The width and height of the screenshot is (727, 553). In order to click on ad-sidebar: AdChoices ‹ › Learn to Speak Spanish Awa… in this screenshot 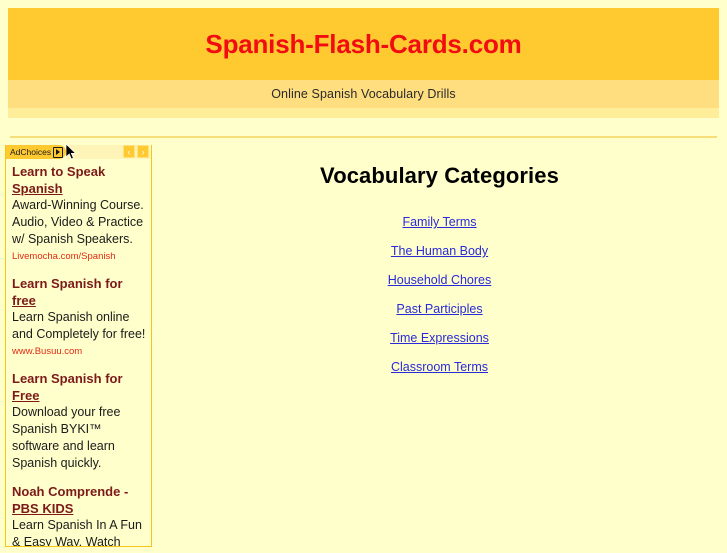, I will do `click(78, 346)`.